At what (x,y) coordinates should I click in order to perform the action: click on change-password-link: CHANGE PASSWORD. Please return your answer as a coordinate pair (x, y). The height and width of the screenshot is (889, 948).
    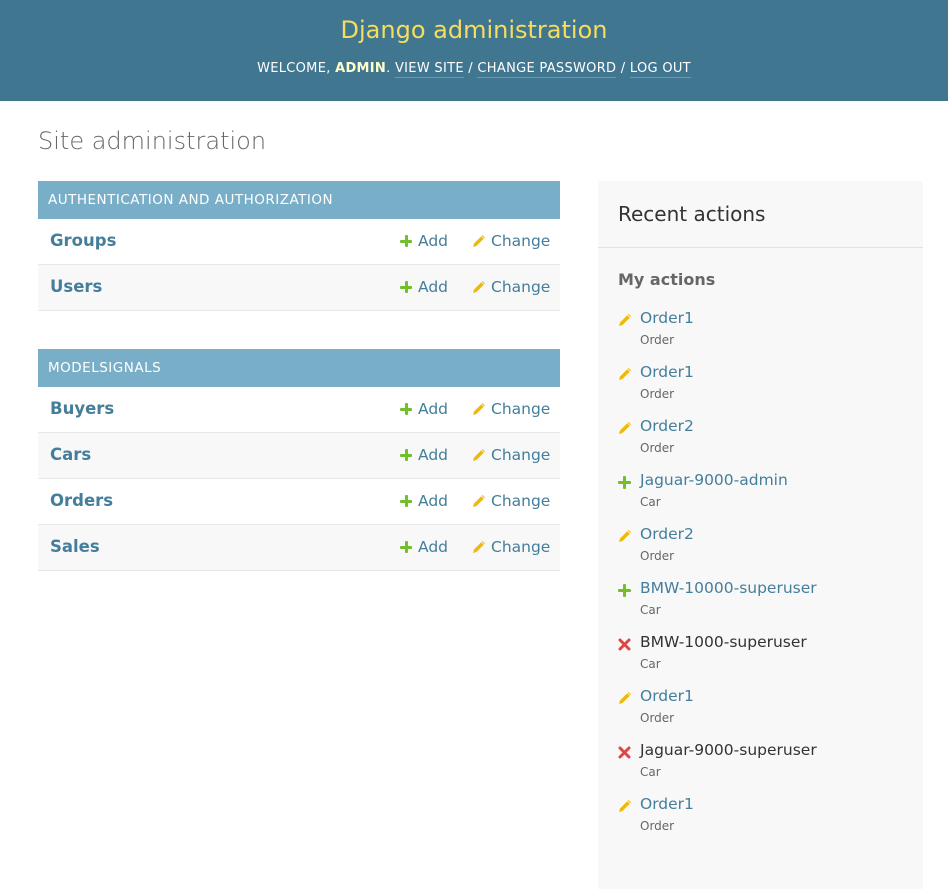
    Looking at the image, I should click on (547, 69).